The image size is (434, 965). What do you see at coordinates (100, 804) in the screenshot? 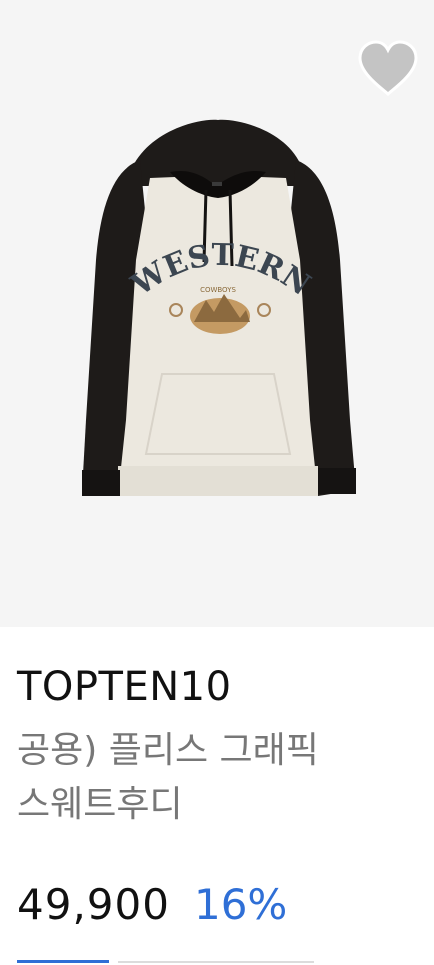
I see `product-title-line-2: 스웨트후디` at bounding box center [100, 804].